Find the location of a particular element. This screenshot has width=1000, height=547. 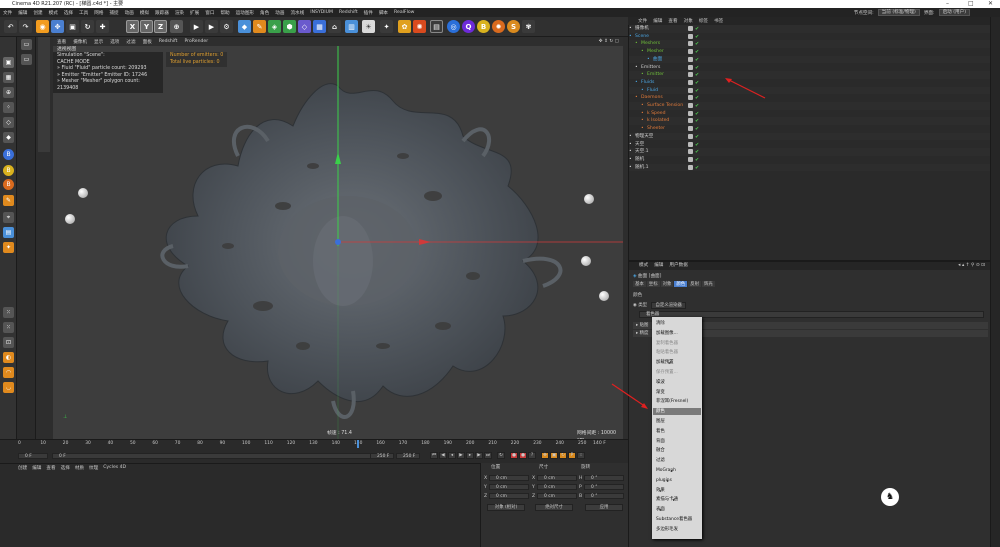

key-rot-icon: ↻ is located at coordinates (563, 455).